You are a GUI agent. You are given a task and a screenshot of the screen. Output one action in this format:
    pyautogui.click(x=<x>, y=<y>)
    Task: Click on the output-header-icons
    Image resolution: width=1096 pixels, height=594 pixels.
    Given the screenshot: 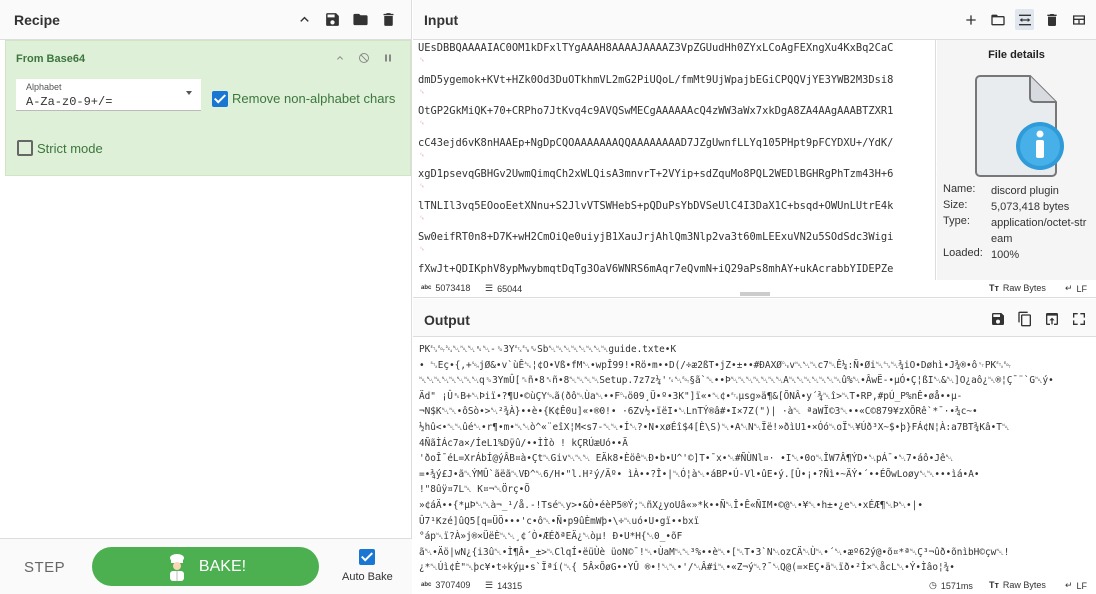 What is the action you would take?
    pyautogui.click(x=1038, y=318)
    